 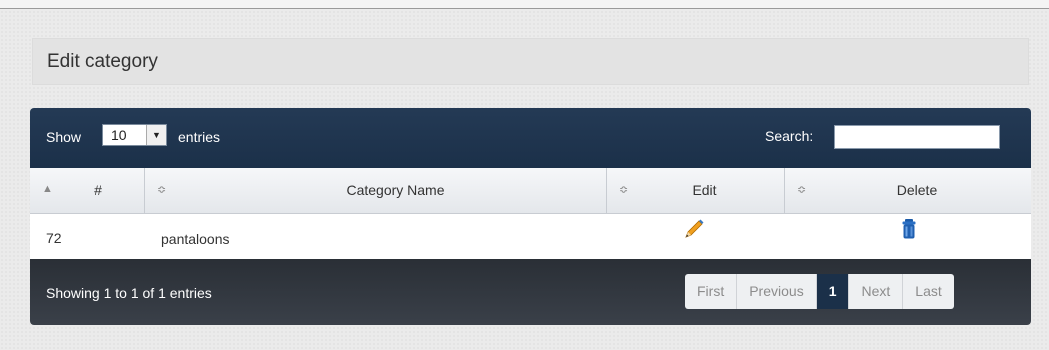 What do you see at coordinates (119, 135) in the screenshot?
I see `entries-per-page-value: 10` at bounding box center [119, 135].